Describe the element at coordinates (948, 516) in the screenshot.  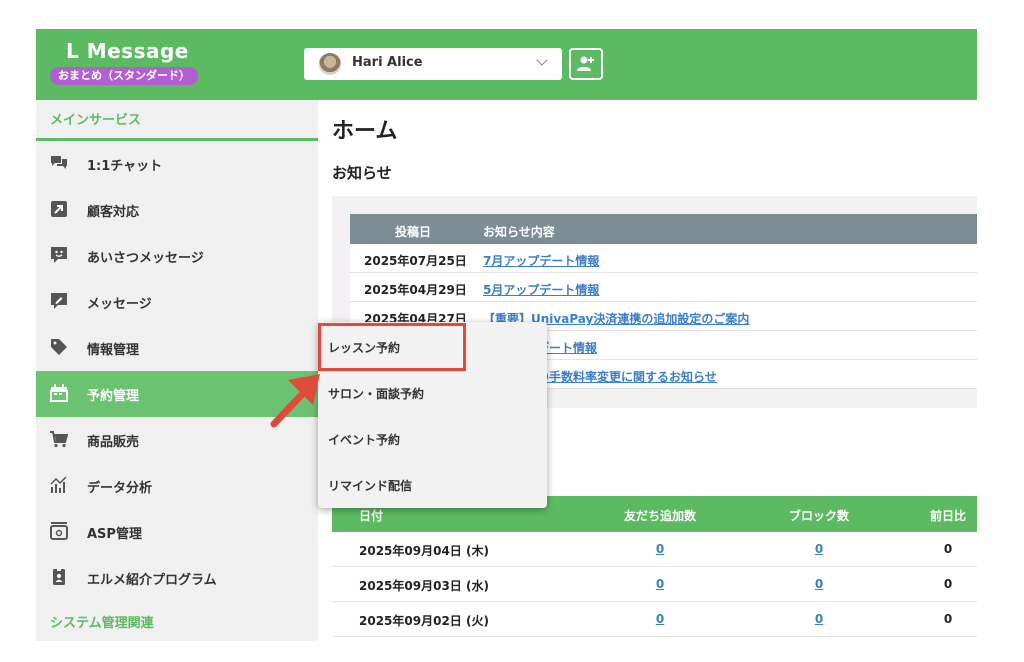
I see `column-prev-day-label: 前日比` at that location.